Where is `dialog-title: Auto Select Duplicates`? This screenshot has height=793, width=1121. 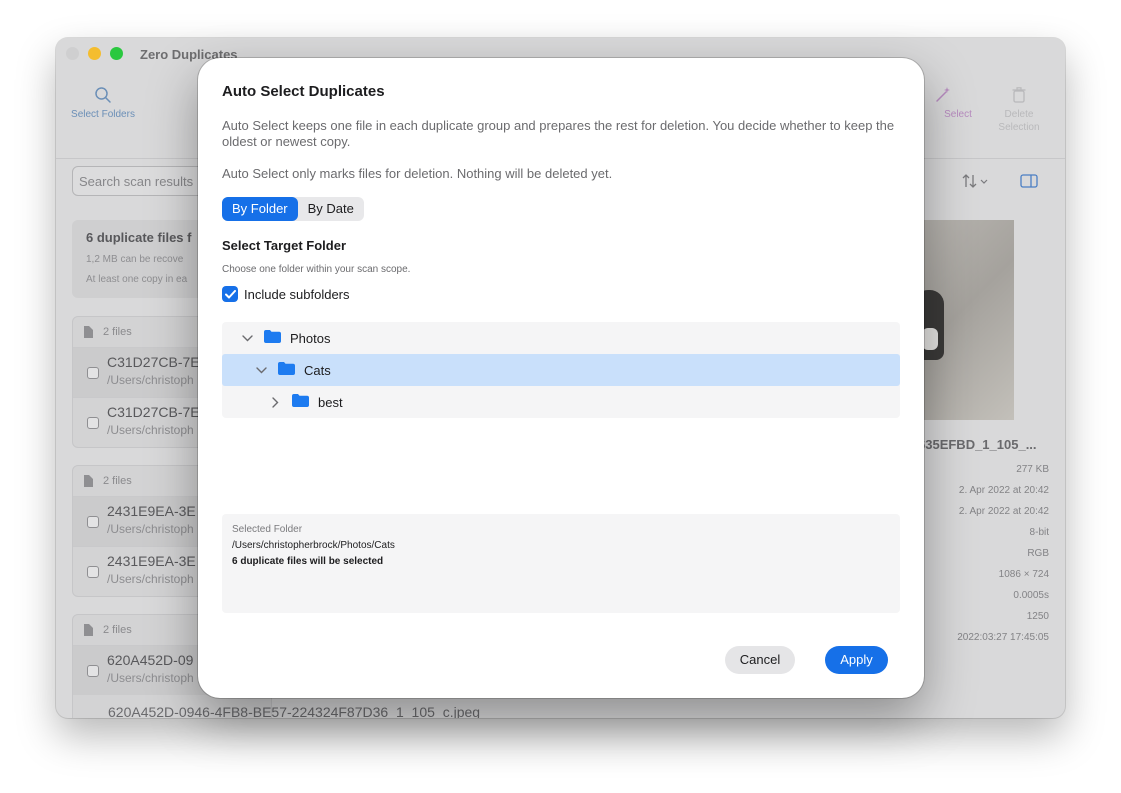 dialog-title: Auto Select Duplicates is located at coordinates (303, 91).